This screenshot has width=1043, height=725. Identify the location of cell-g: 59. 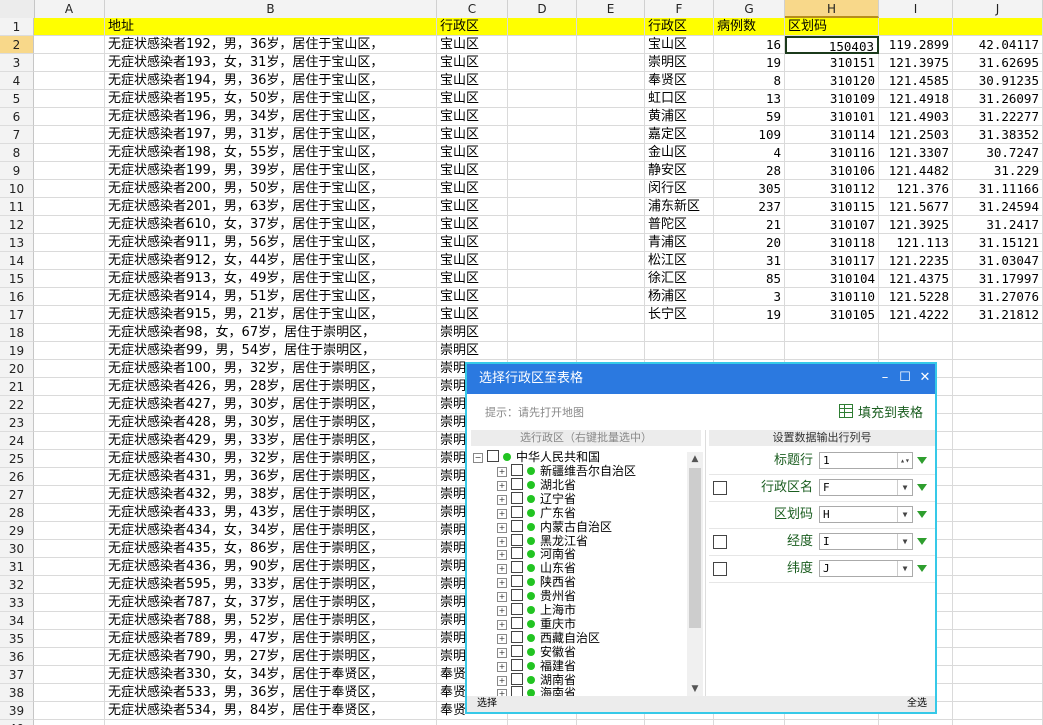
(749, 117).